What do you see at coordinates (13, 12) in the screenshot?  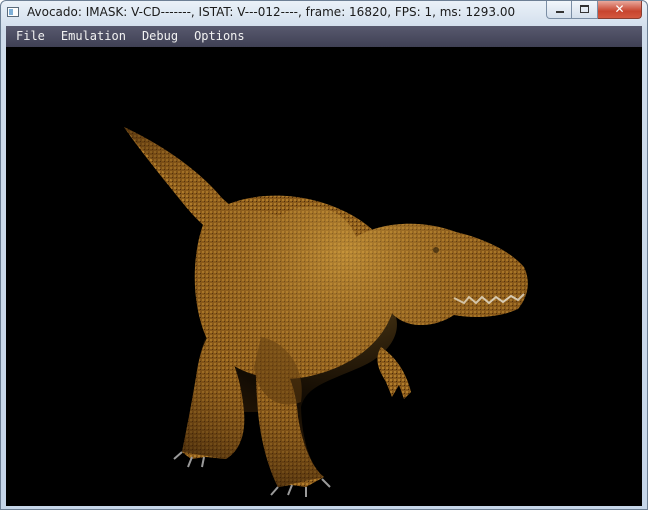 I see `app-icon` at bounding box center [13, 12].